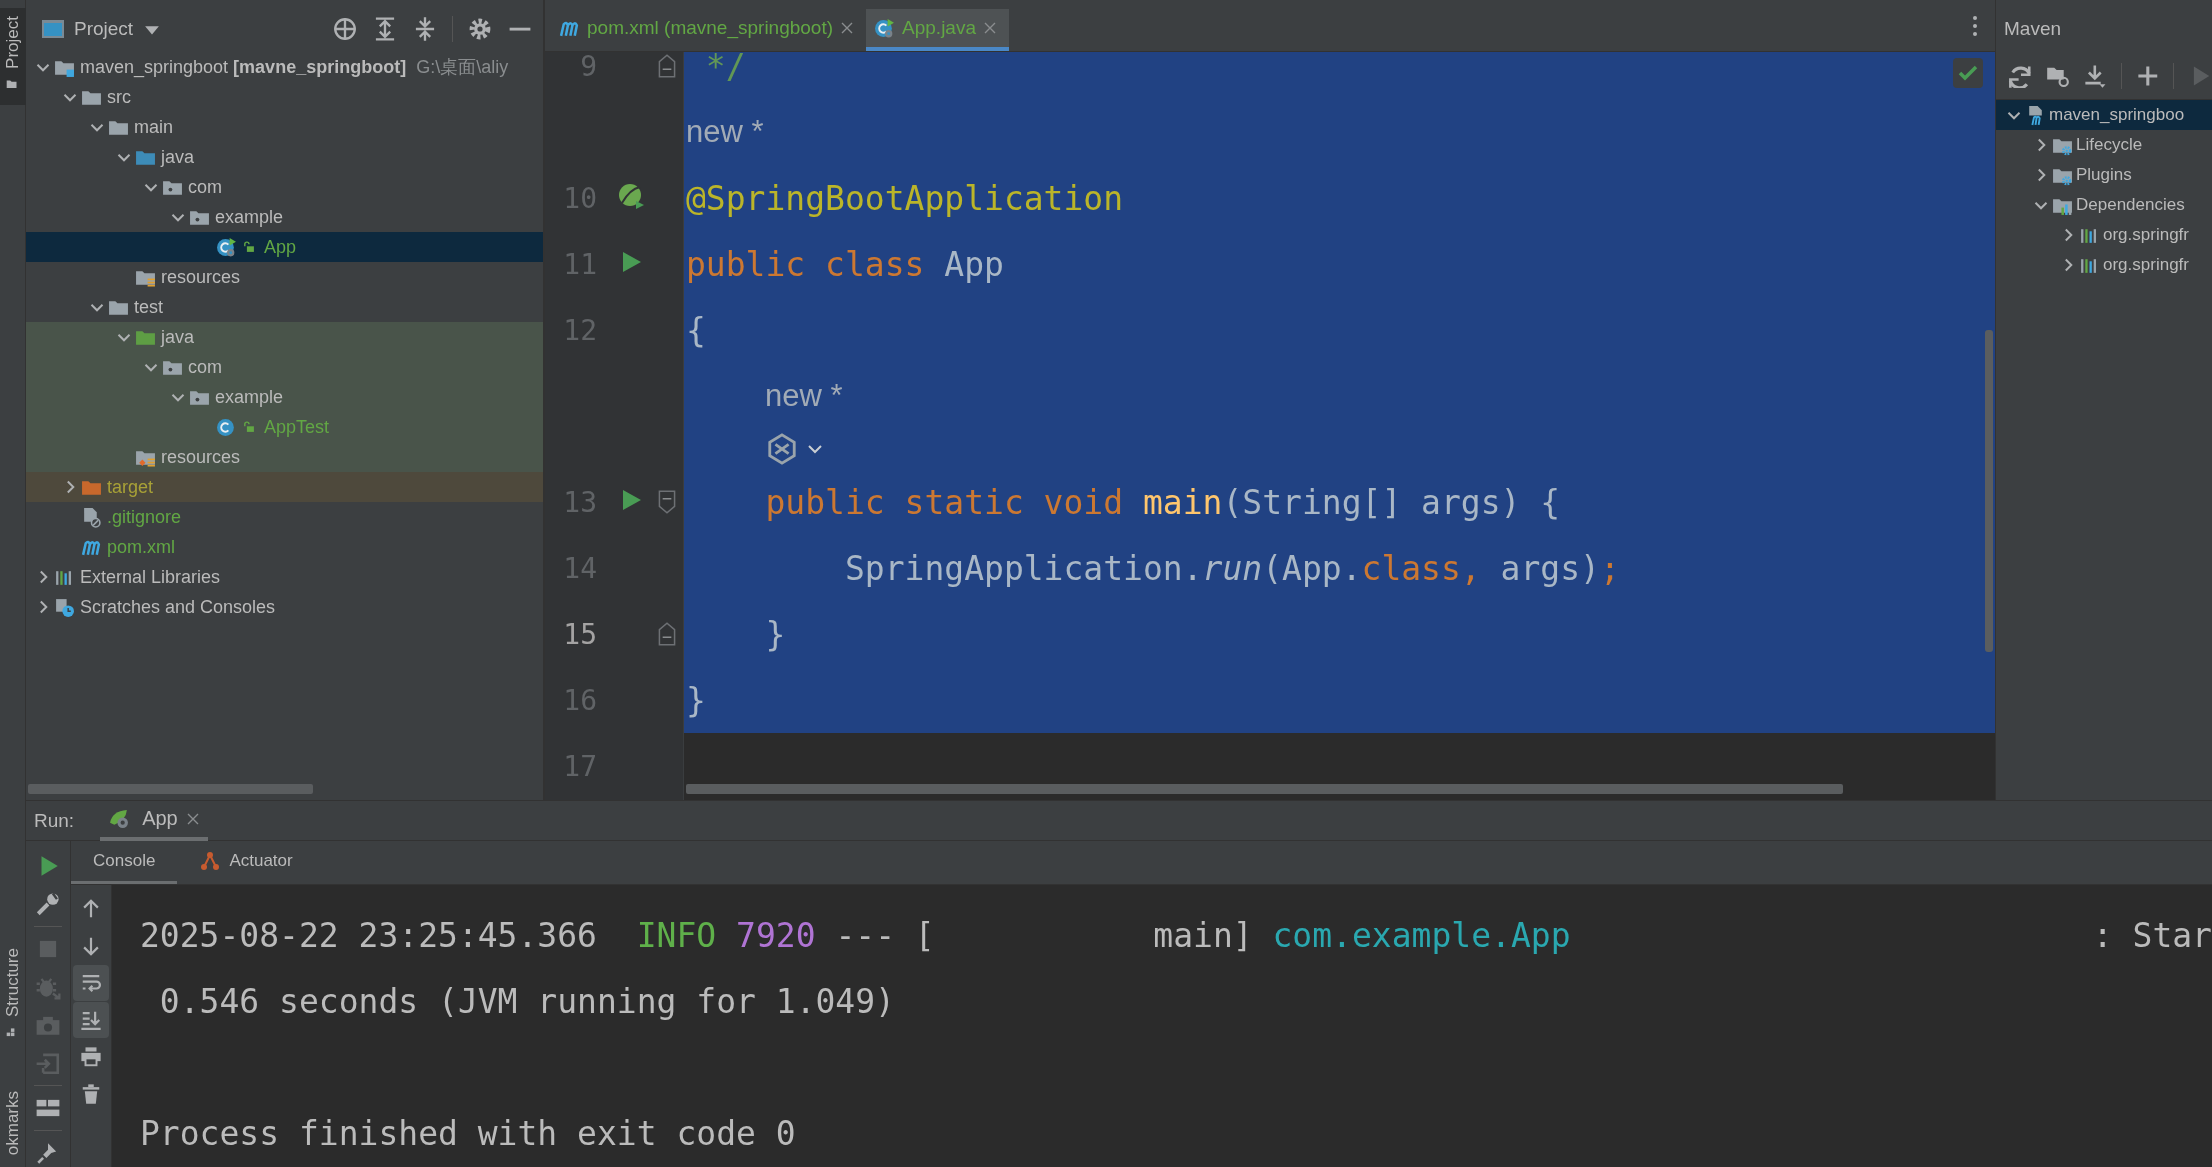 Image resolution: width=2212 pixels, height=1167 pixels. I want to click on console-line: Process finished with exit code 0, so click(468, 1133).